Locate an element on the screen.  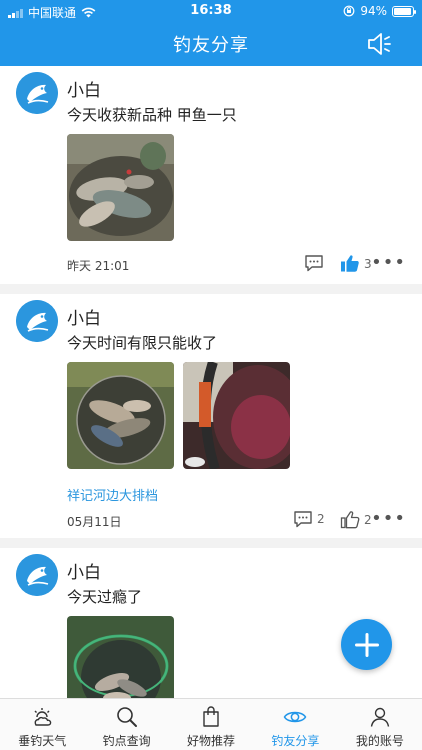
battery-percent: 94% is located at coordinates (373, 11).